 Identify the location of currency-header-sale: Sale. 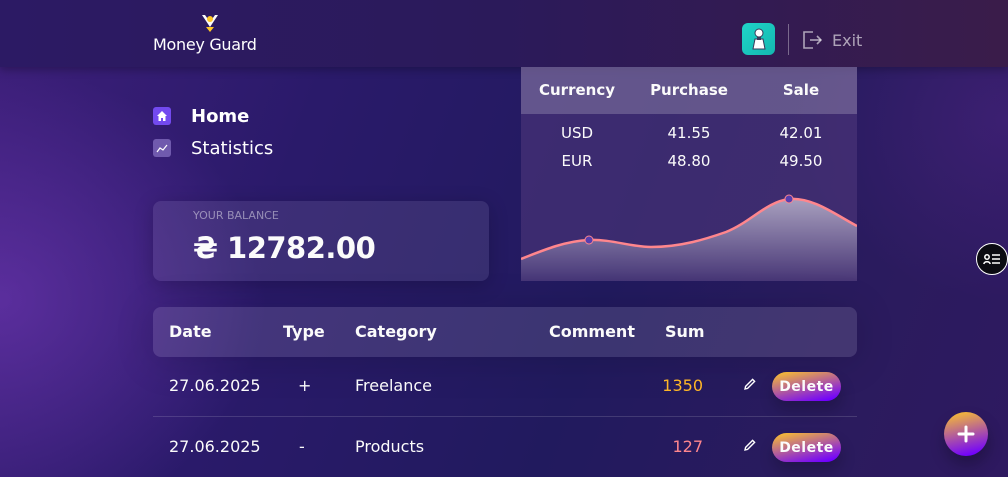
(801, 90).